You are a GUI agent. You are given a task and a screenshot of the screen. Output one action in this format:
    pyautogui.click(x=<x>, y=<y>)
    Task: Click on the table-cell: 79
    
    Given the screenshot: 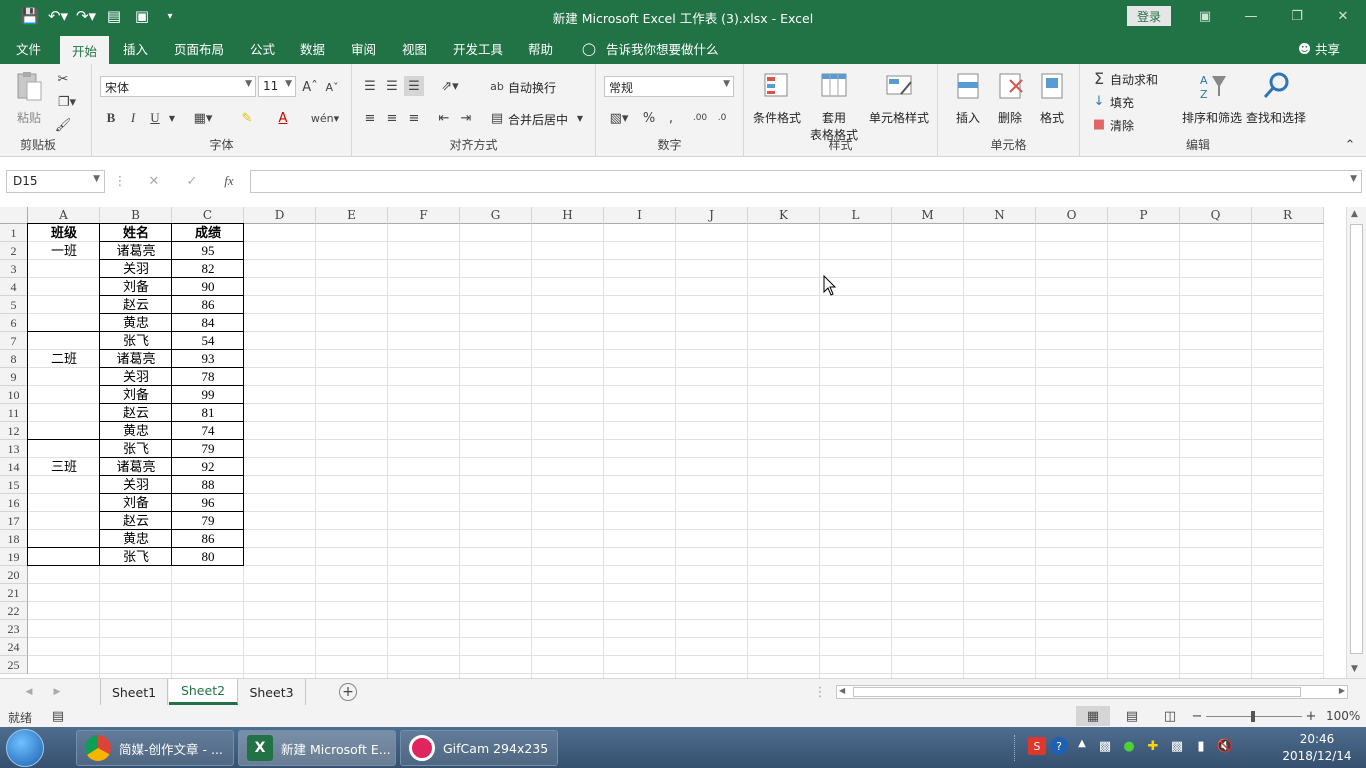 What is the action you would take?
    pyautogui.click(x=208, y=449)
    